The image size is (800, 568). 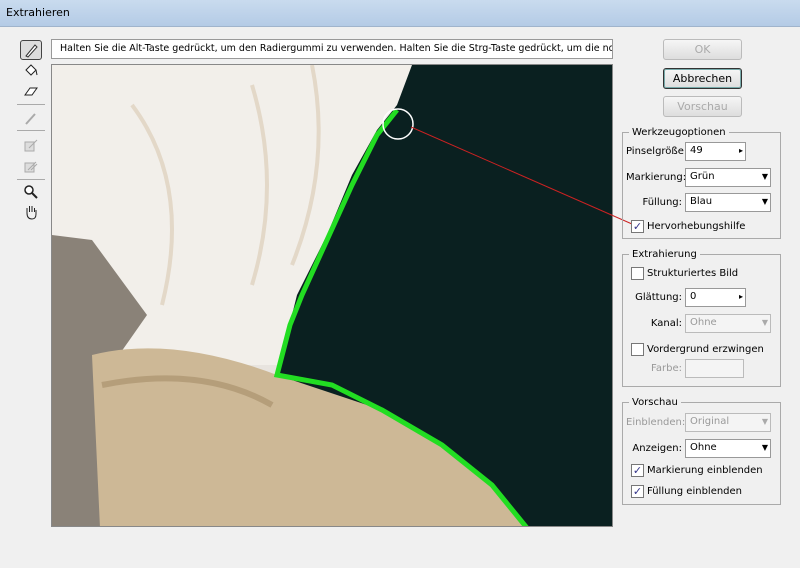 I want to click on fill-select: Blau ▼, so click(x=728, y=202).